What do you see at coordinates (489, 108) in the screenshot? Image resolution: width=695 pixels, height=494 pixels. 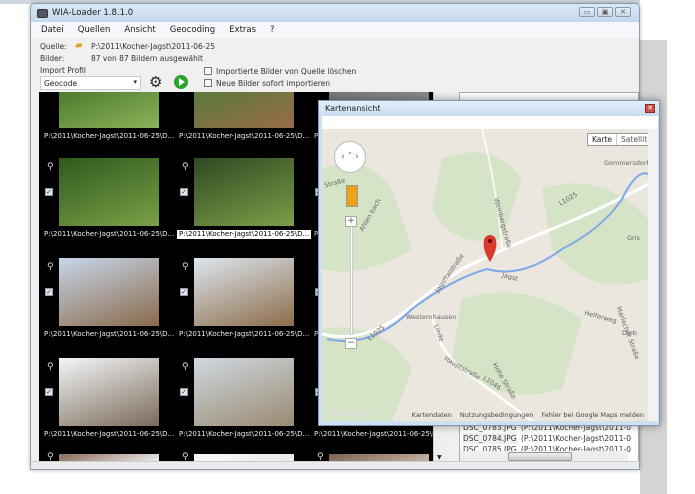 I see `map-title-bar: Kartenansicht` at bounding box center [489, 108].